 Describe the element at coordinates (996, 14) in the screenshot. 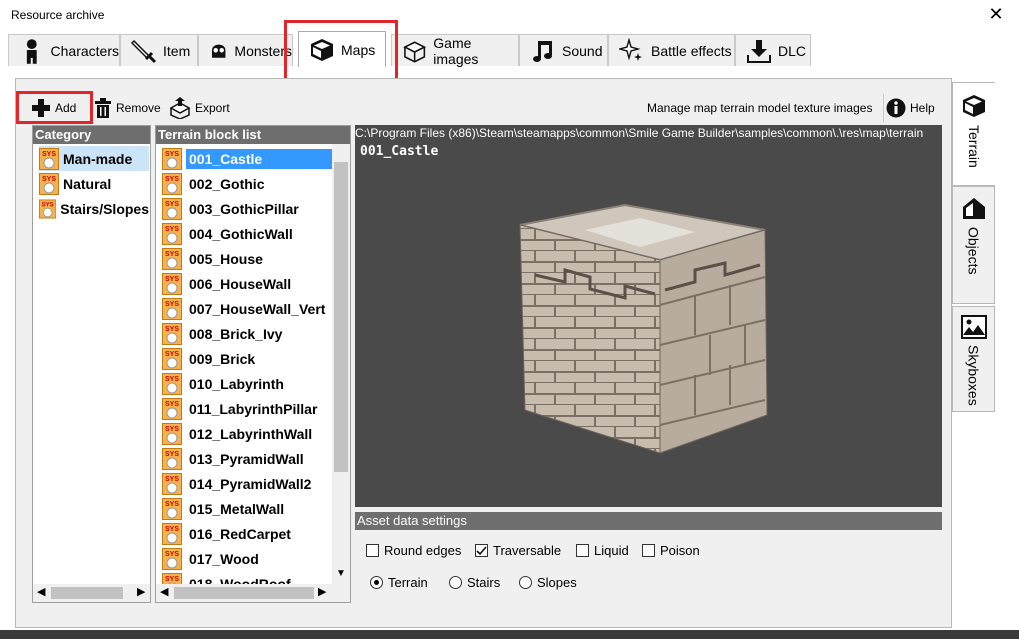

I see `close-icon: ✕` at that location.